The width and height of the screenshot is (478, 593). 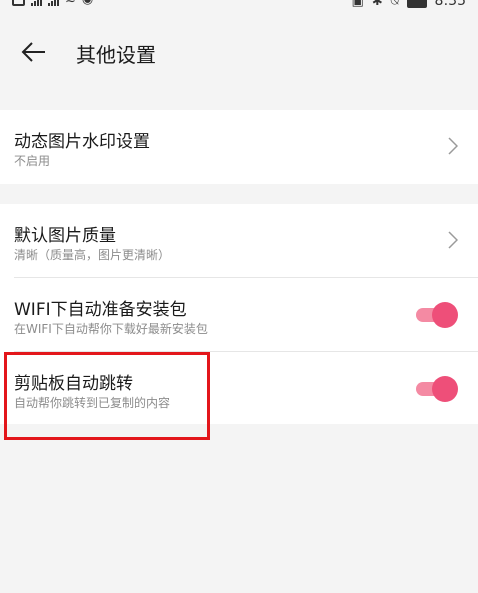 What do you see at coordinates (111, 329) in the screenshot?
I see `wifi-download-subtitle: 在WIFI下自动帮你下载好最新安装包` at bounding box center [111, 329].